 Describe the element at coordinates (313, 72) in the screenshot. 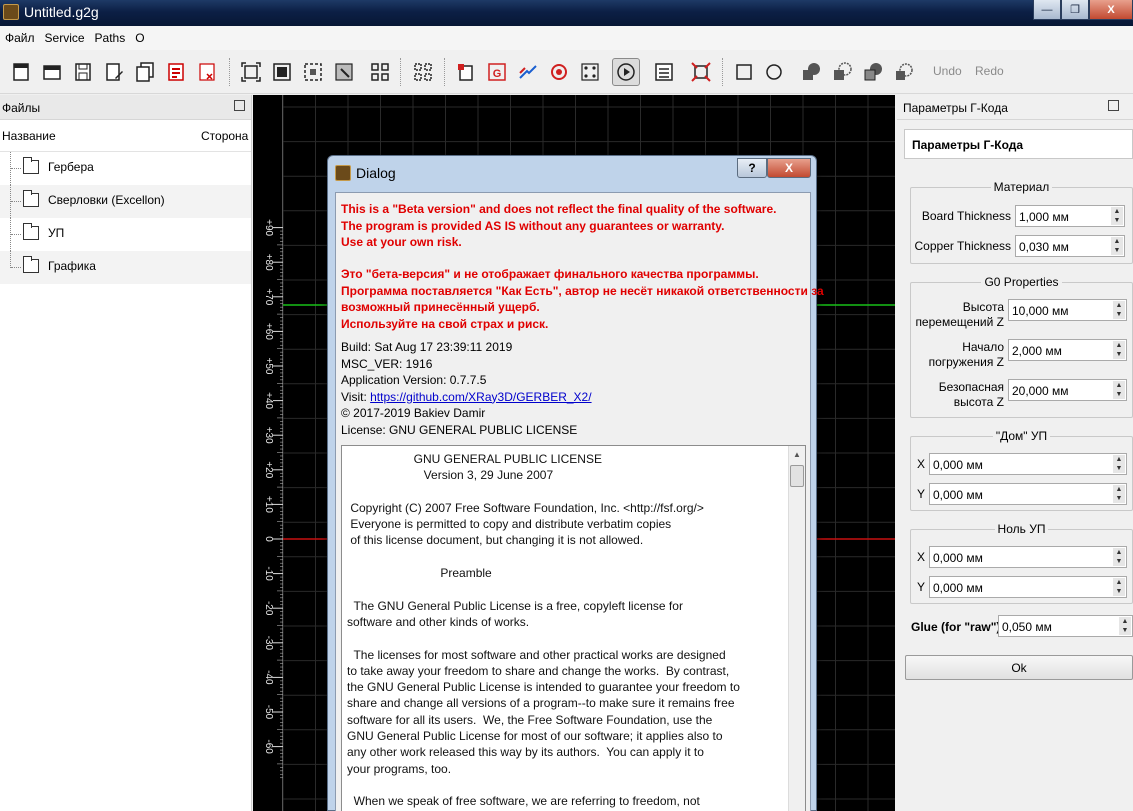

I see `zoom-selection-icon` at that location.